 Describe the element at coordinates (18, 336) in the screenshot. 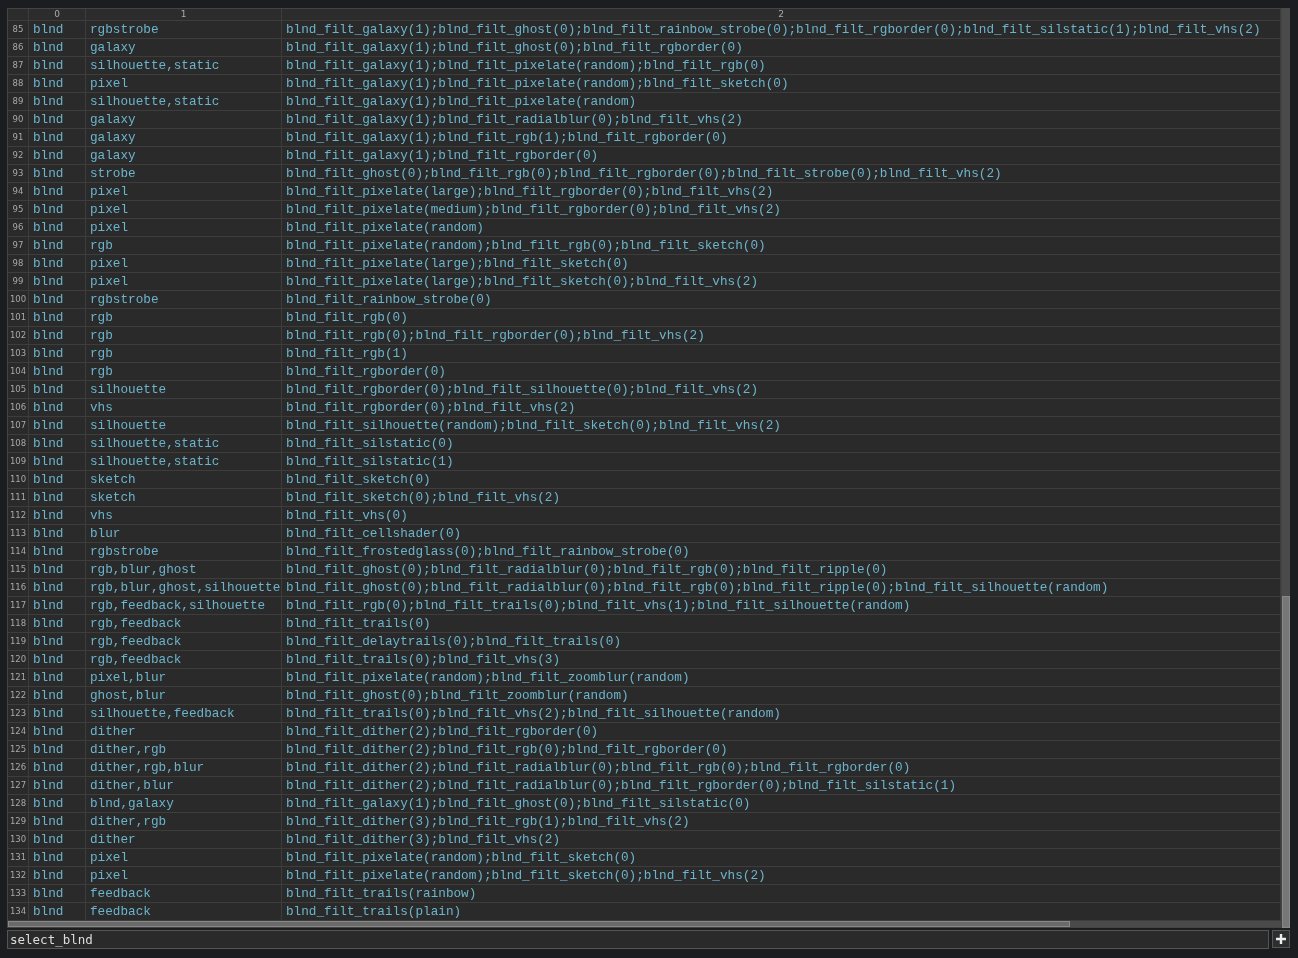

I see `row-number: 102` at that location.